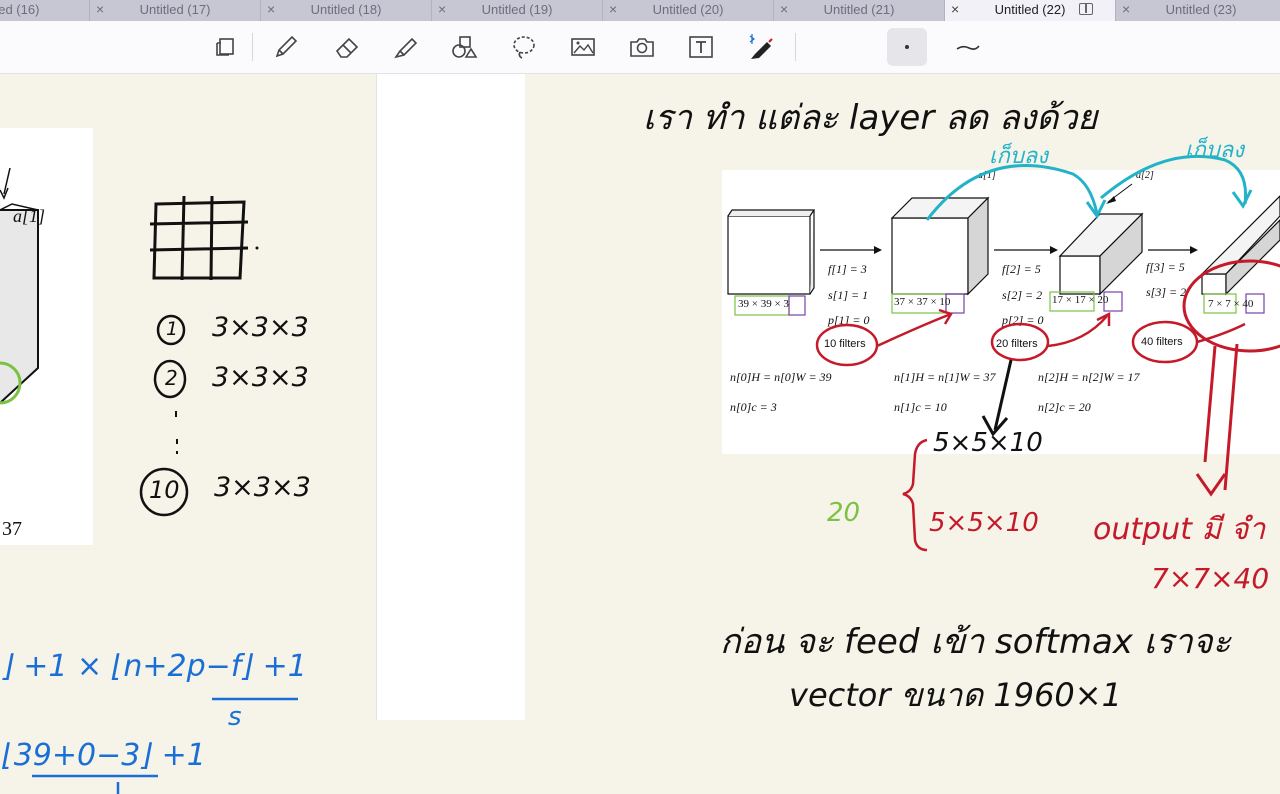 This screenshot has width=1280, height=794. I want to click on pen-size-button, so click(907, 47).